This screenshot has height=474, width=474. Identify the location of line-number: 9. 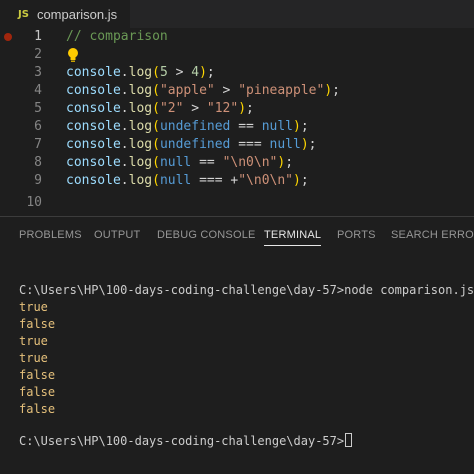
(38, 180).